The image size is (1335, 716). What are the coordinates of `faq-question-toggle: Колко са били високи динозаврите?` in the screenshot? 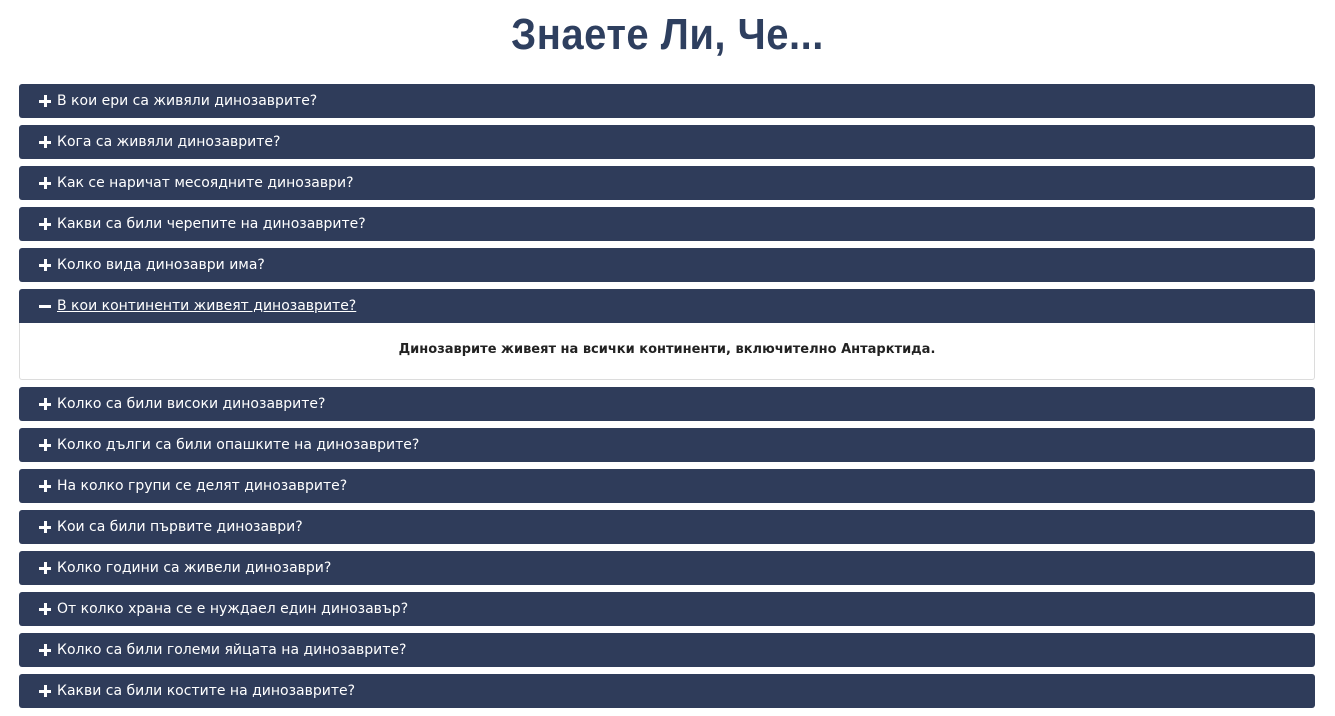 It's located at (667, 404).